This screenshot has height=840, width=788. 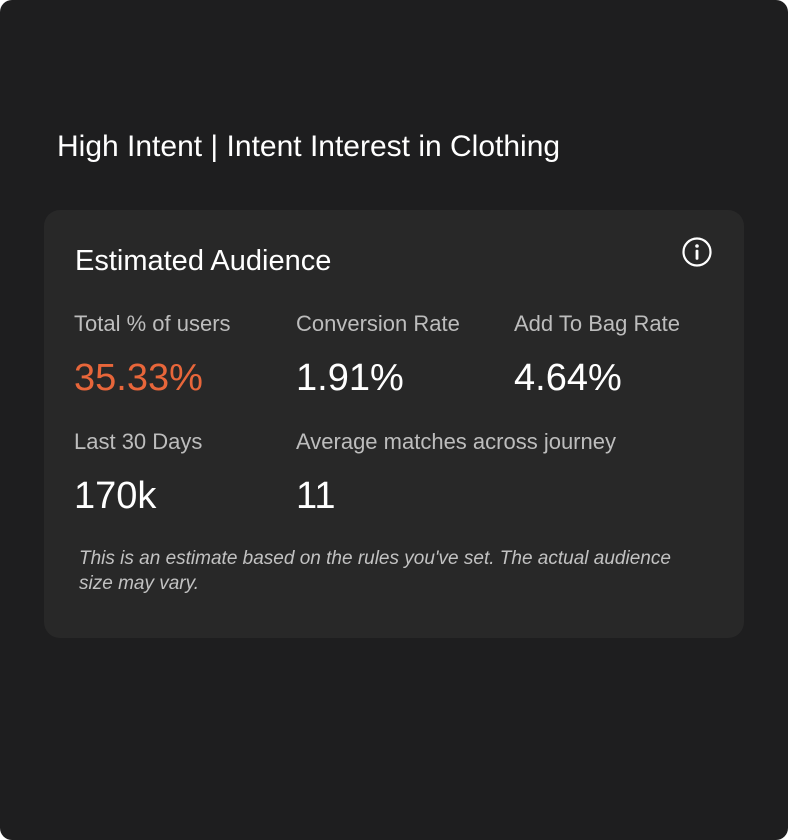 I want to click on metric-label: Conversion Rate, so click(x=378, y=323).